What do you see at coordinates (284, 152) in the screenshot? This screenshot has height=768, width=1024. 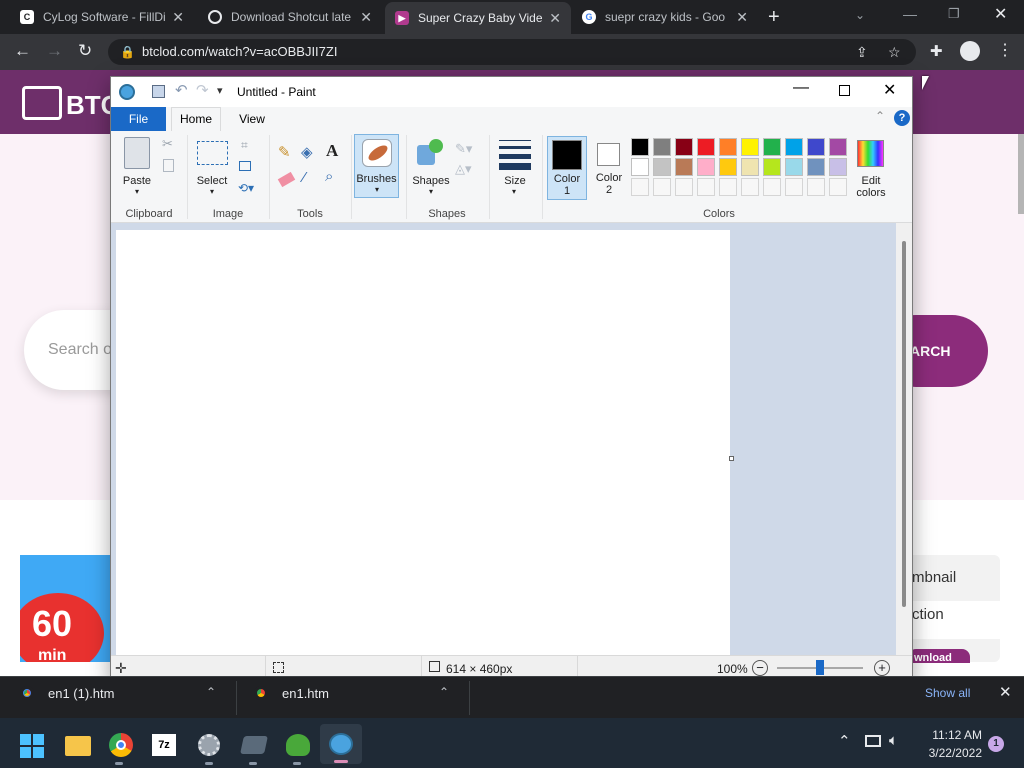 I see `pencil-icon: ✎` at bounding box center [284, 152].